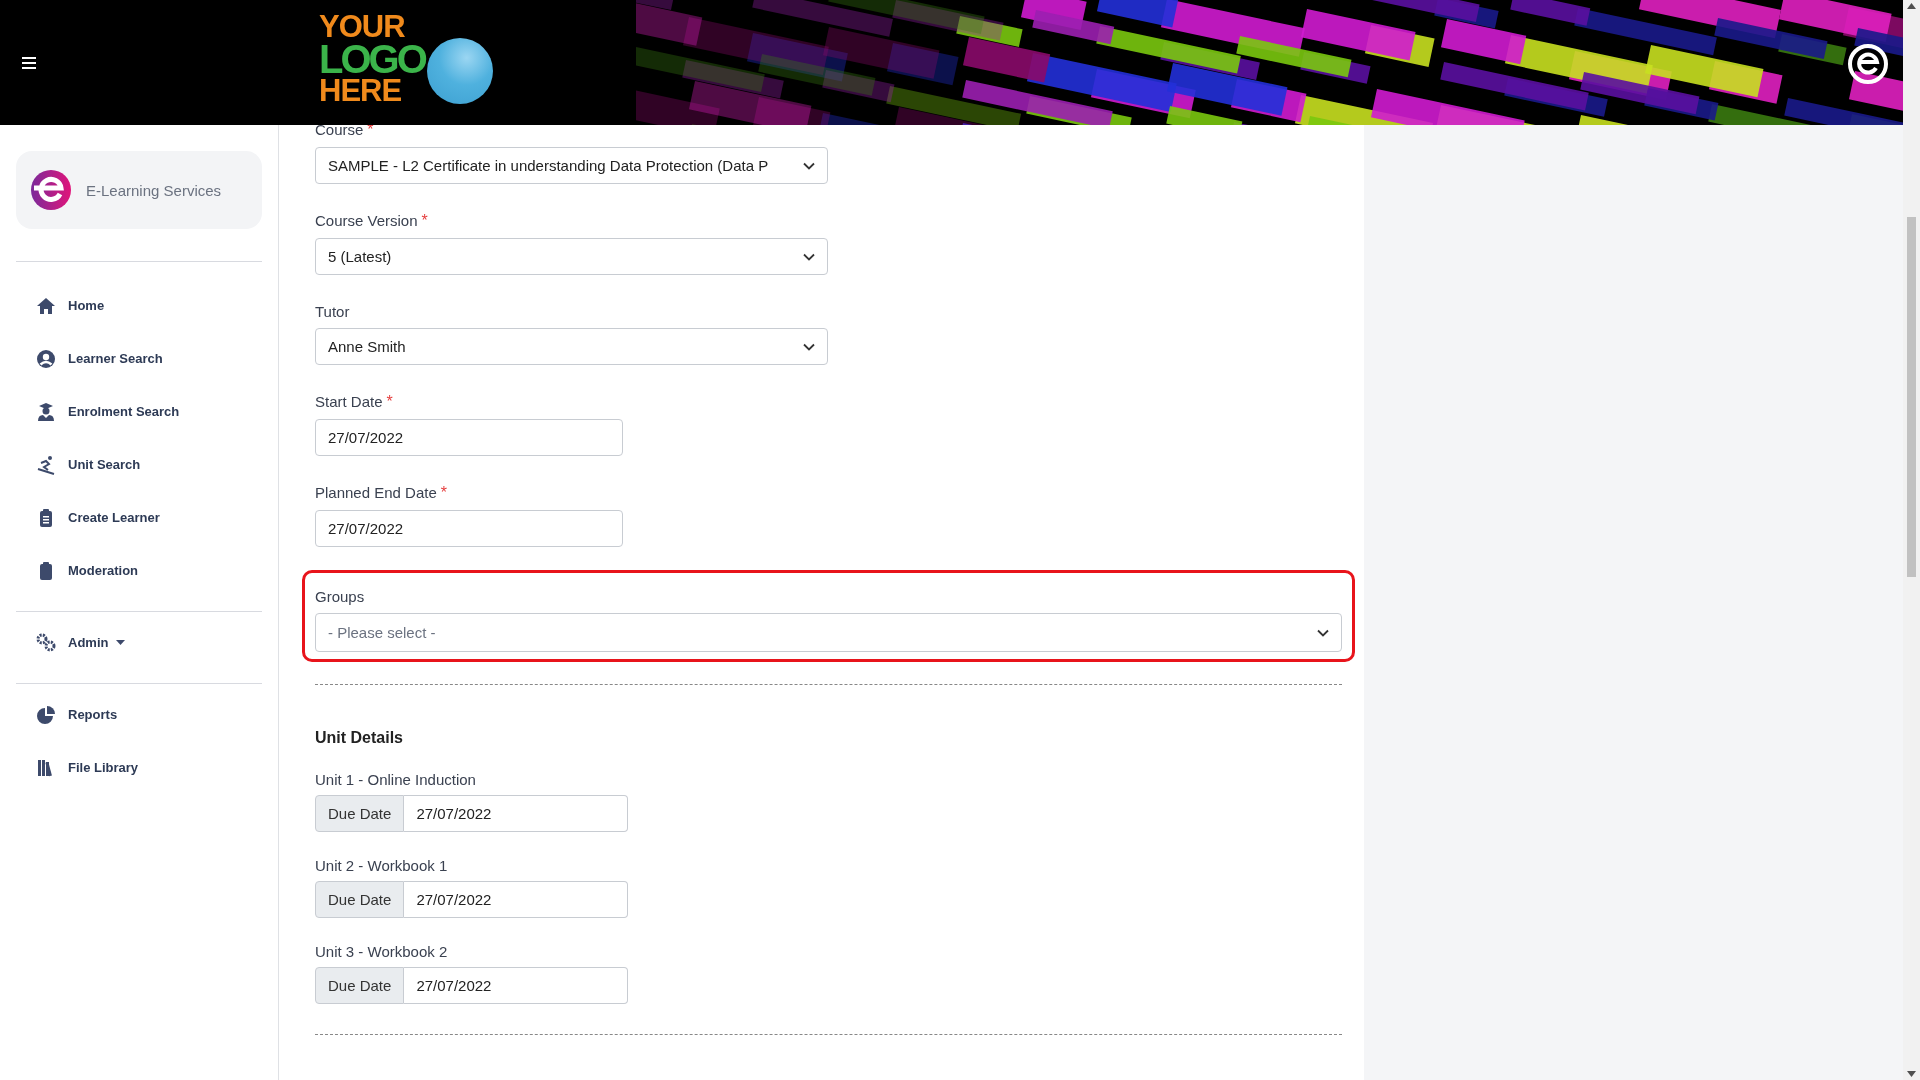 This screenshot has height=1080, width=1920. What do you see at coordinates (372, 58) in the screenshot?
I see `logo-text: LOGO` at bounding box center [372, 58].